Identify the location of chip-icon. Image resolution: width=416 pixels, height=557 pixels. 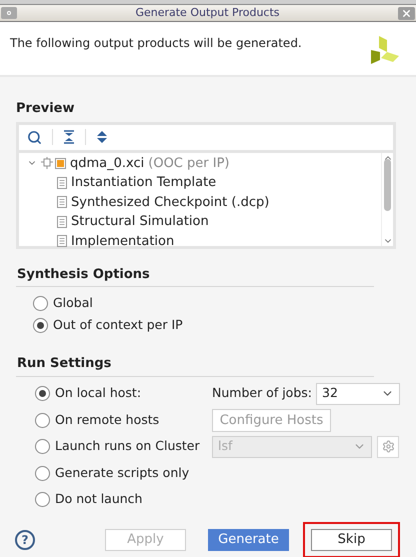
(47, 163).